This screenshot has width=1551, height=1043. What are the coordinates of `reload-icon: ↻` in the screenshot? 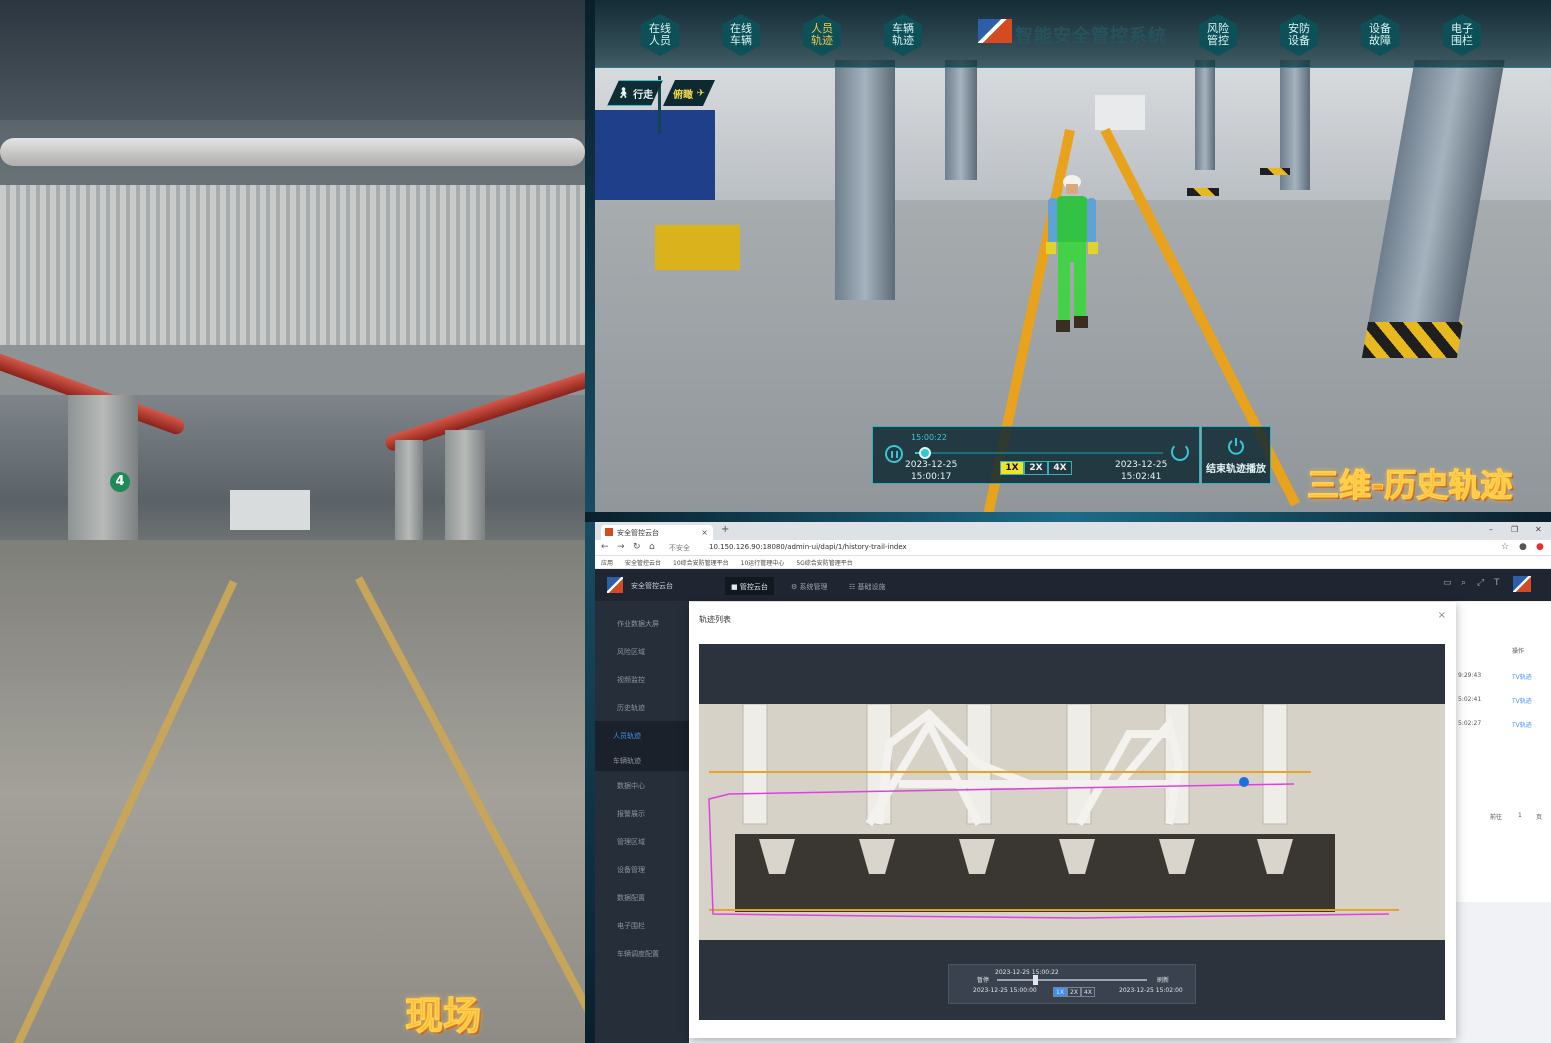 It's located at (637, 547).